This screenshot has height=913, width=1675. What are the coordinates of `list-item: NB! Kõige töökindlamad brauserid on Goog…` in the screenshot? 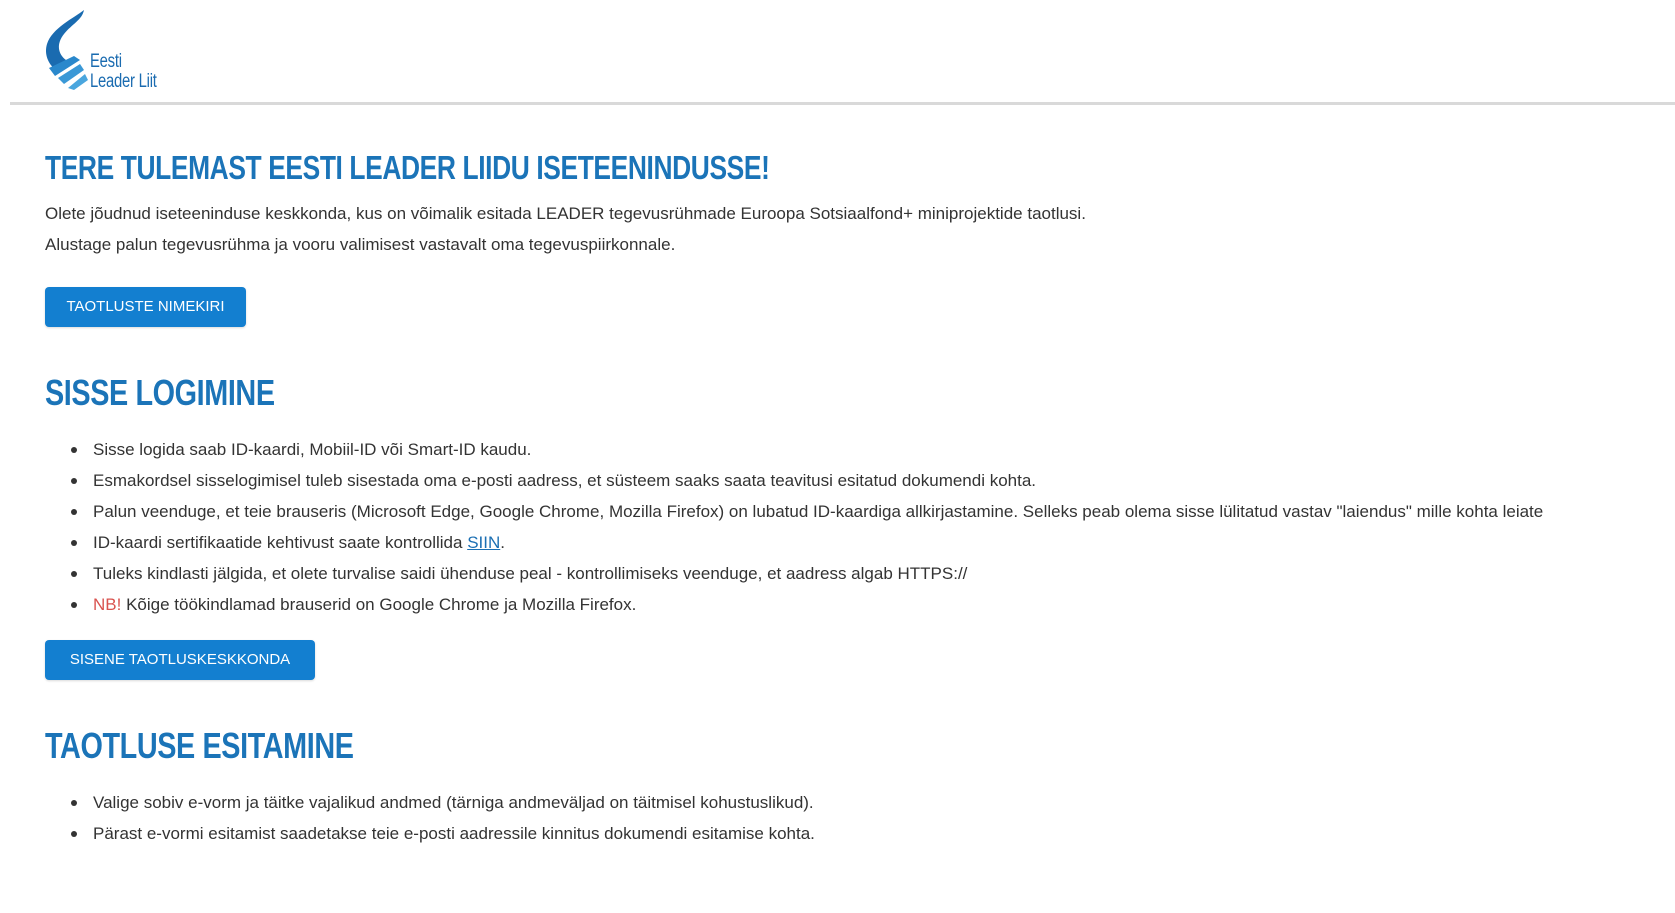 It's located at (806, 604).